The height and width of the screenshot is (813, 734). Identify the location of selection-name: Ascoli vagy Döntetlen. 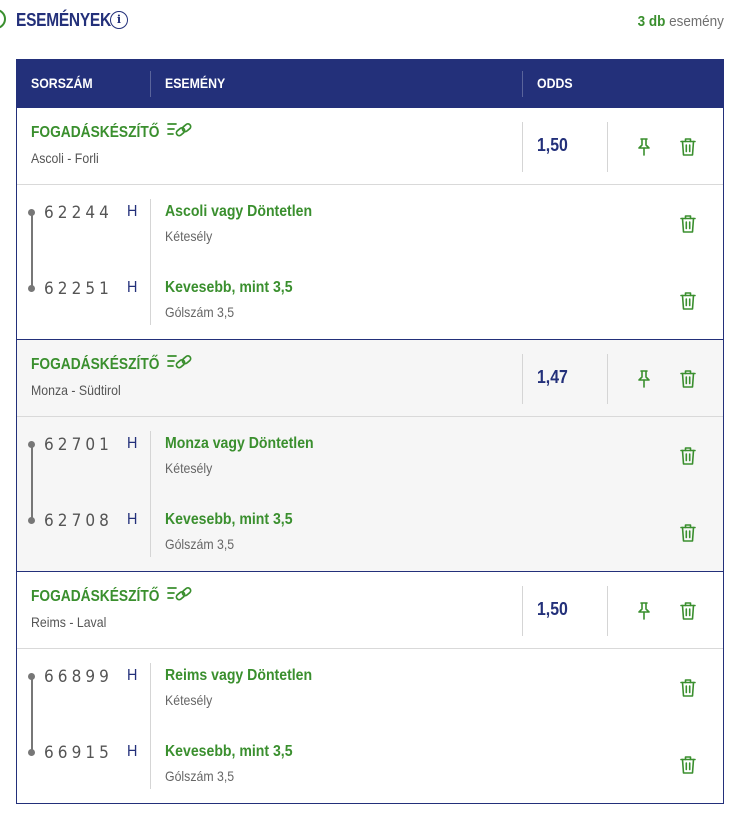
(239, 211).